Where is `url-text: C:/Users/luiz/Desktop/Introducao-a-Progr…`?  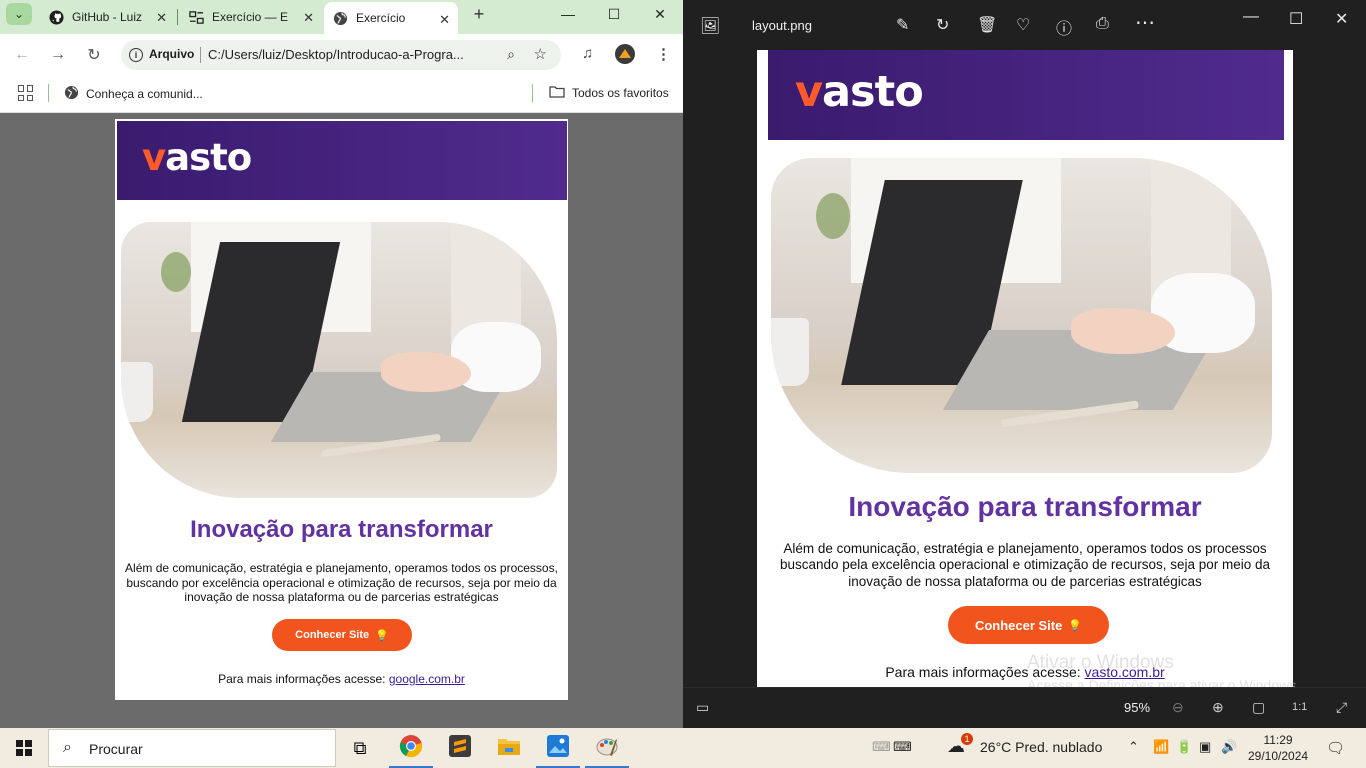
url-text: C:/Users/luiz/Desktop/Introducao-a-Progr… is located at coordinates (348, 54).